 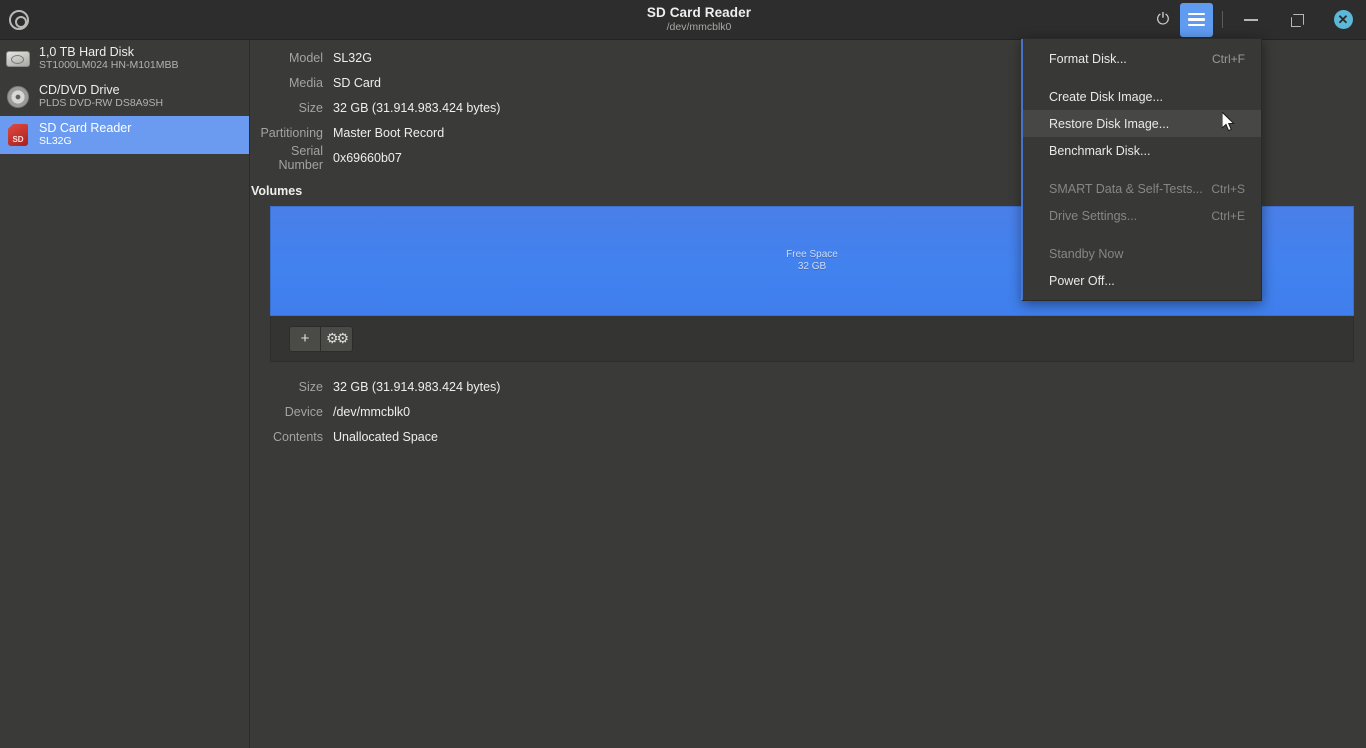 I want to click on maximize-button, so click(x=1297, y=20).